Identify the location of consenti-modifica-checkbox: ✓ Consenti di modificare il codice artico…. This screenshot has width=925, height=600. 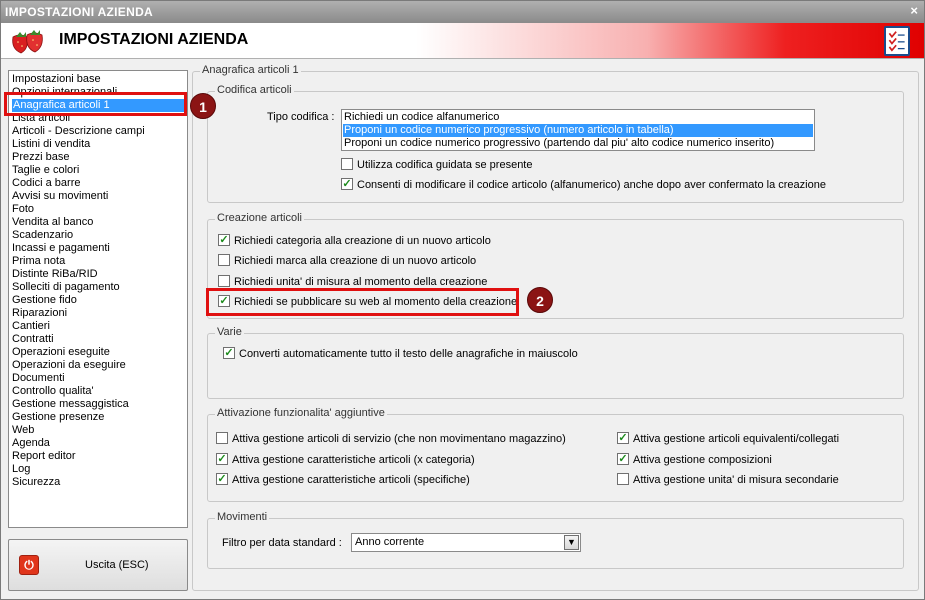
(583, 185).